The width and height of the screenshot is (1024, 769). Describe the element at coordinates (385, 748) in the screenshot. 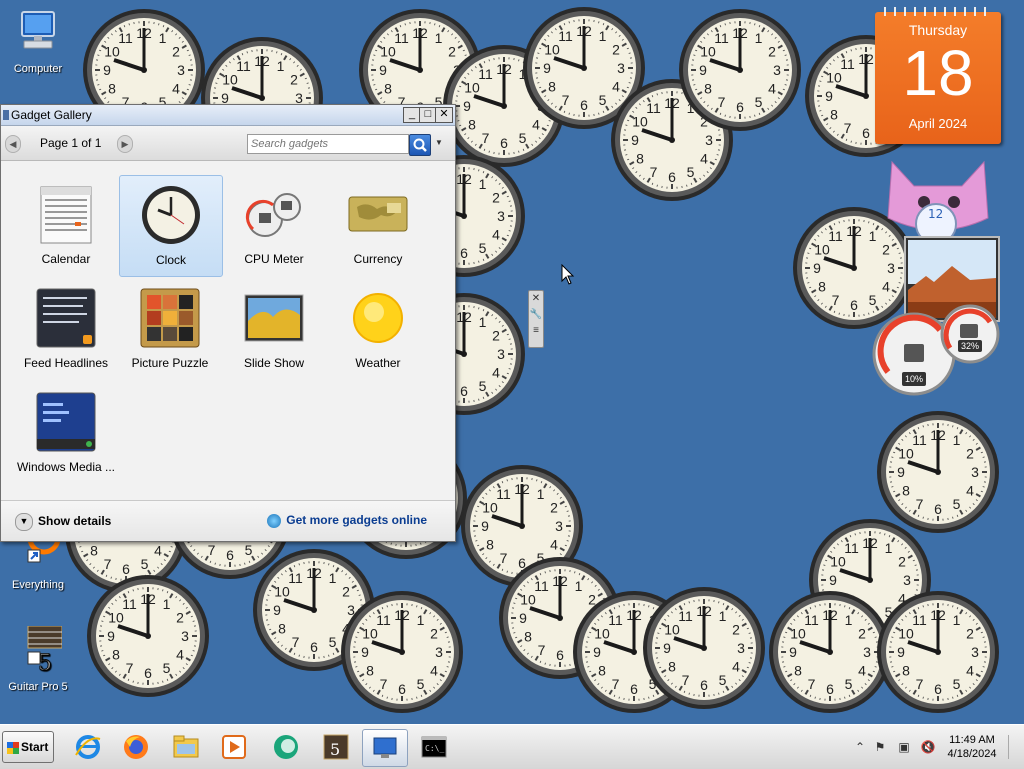

I see `taskbar-remote-desktop` at that location.